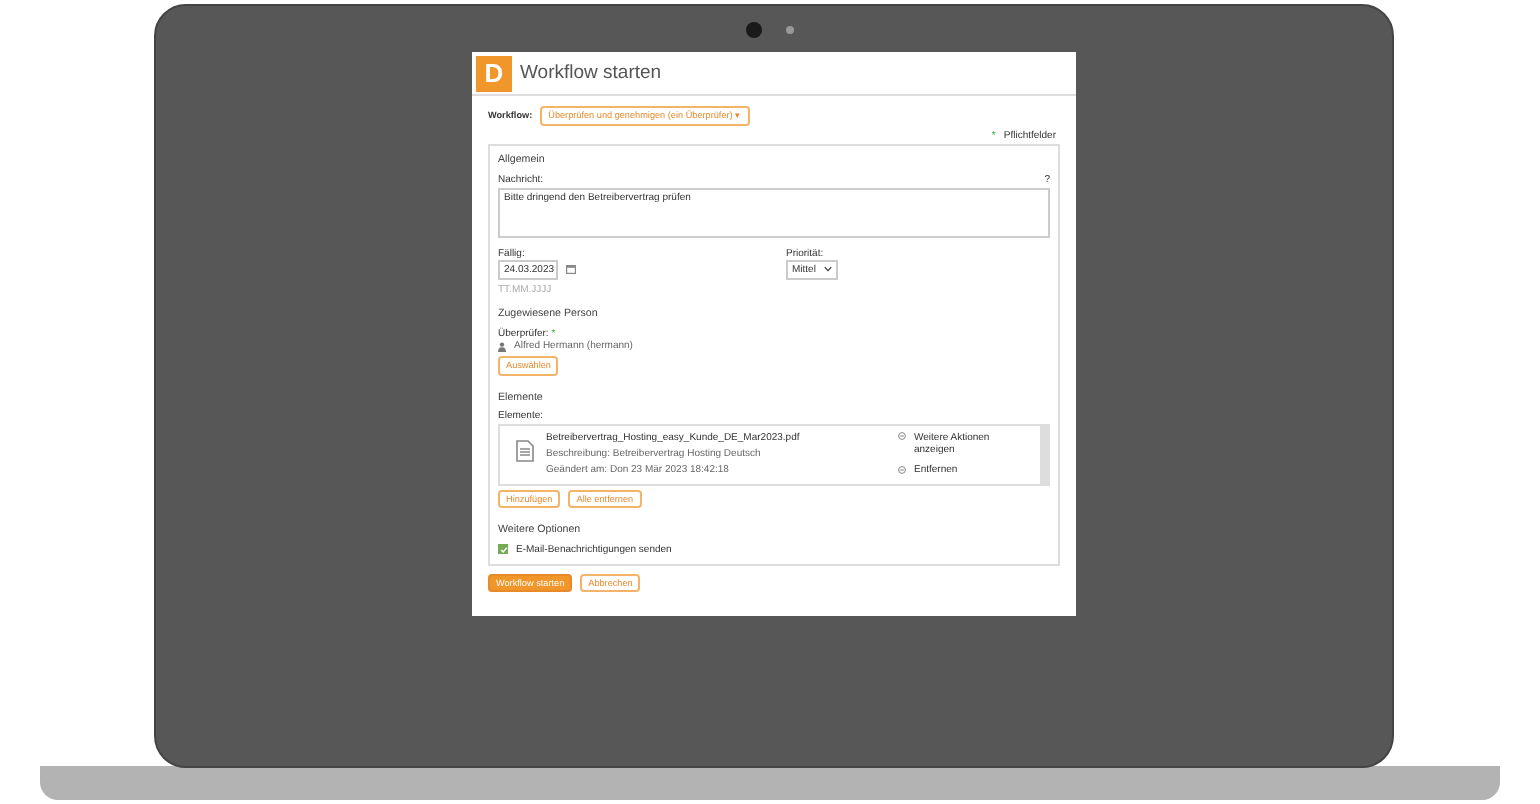  Describe the element at coordinates (503, 549) in the screenshot. I see `checkbox` at that location.